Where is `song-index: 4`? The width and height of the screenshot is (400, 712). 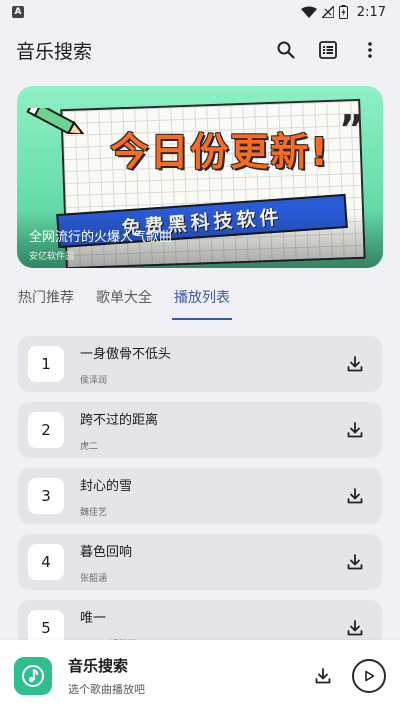 song-index: 4 is located at coordinates (46, 562).